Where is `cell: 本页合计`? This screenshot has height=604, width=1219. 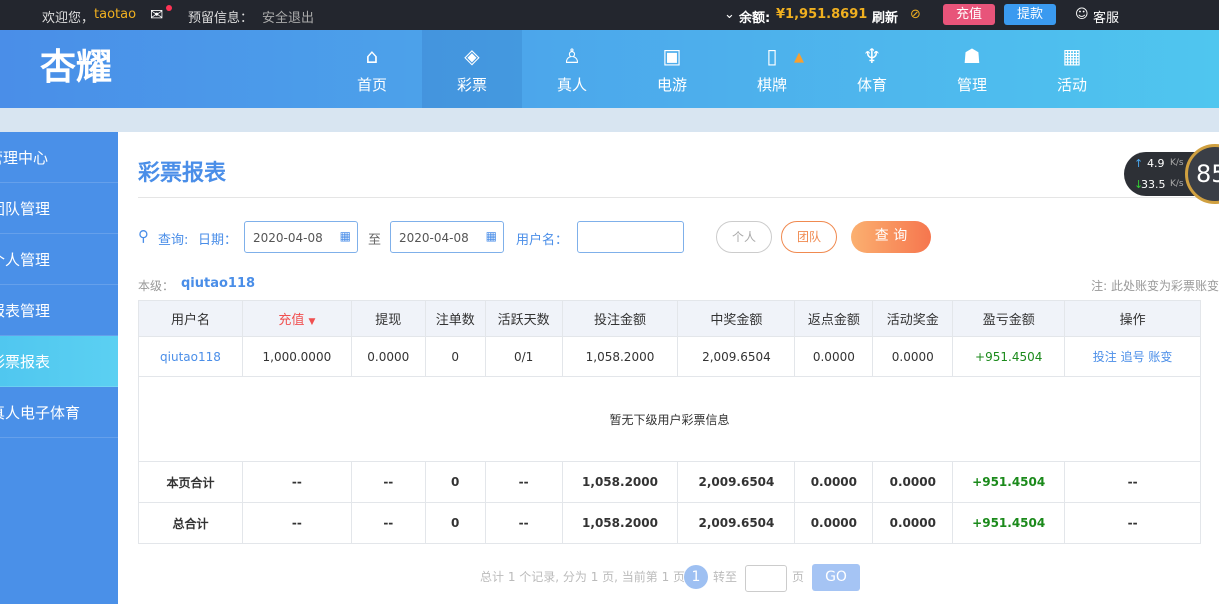 cell: 本页合计 is located at coordinates (190, 482).